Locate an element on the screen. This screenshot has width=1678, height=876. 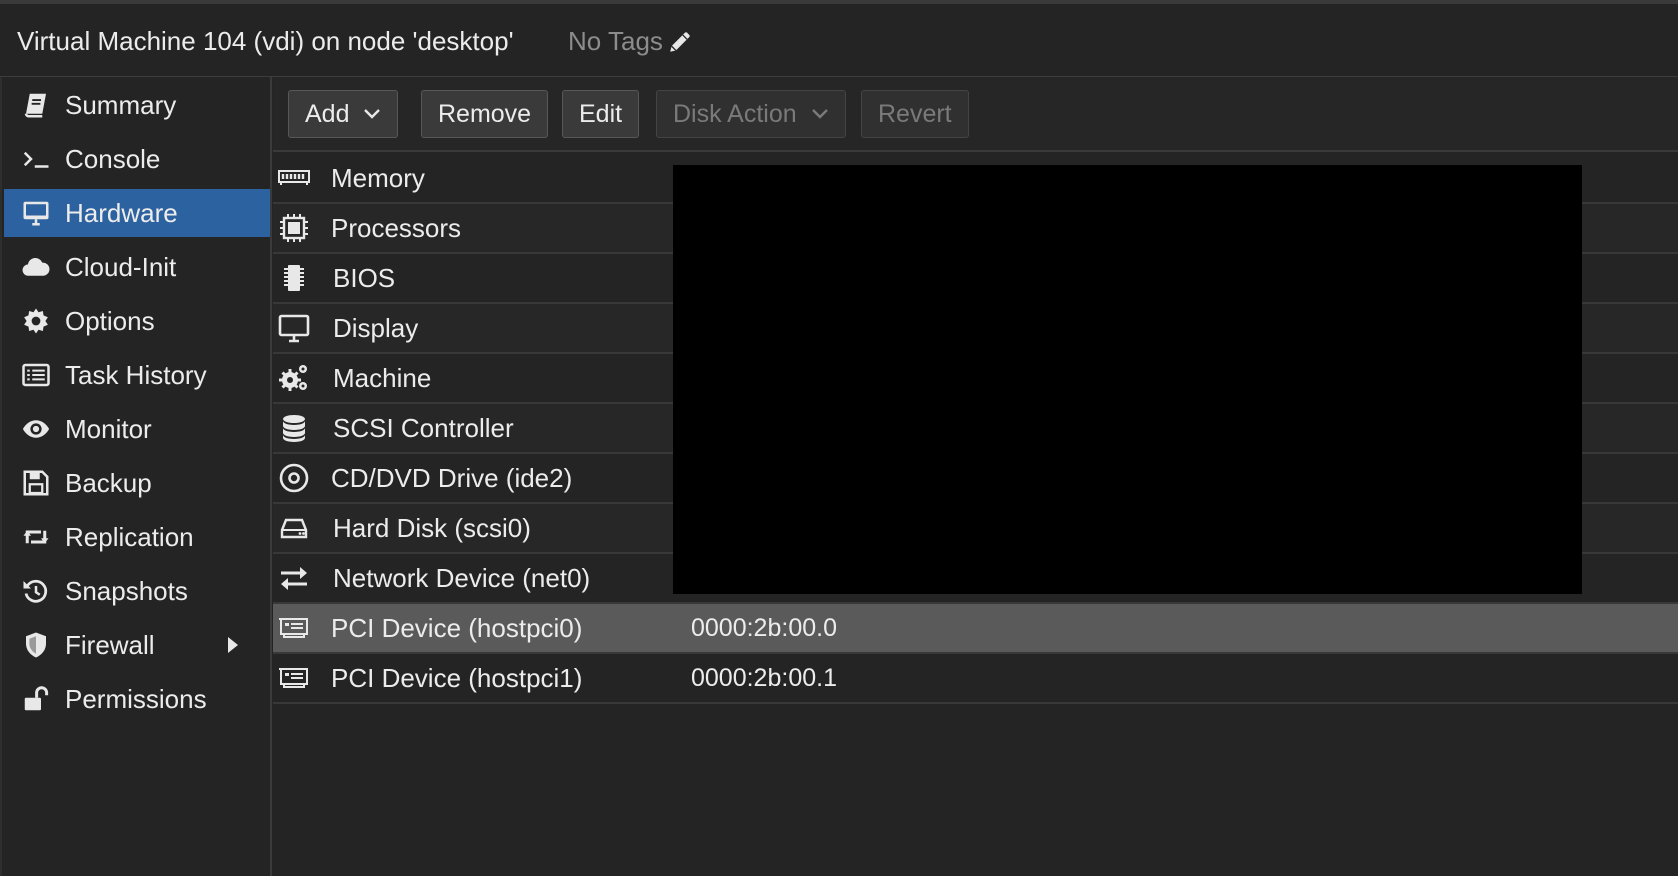
row-key: Network Device (net0) is located at coordinates (462, 577).